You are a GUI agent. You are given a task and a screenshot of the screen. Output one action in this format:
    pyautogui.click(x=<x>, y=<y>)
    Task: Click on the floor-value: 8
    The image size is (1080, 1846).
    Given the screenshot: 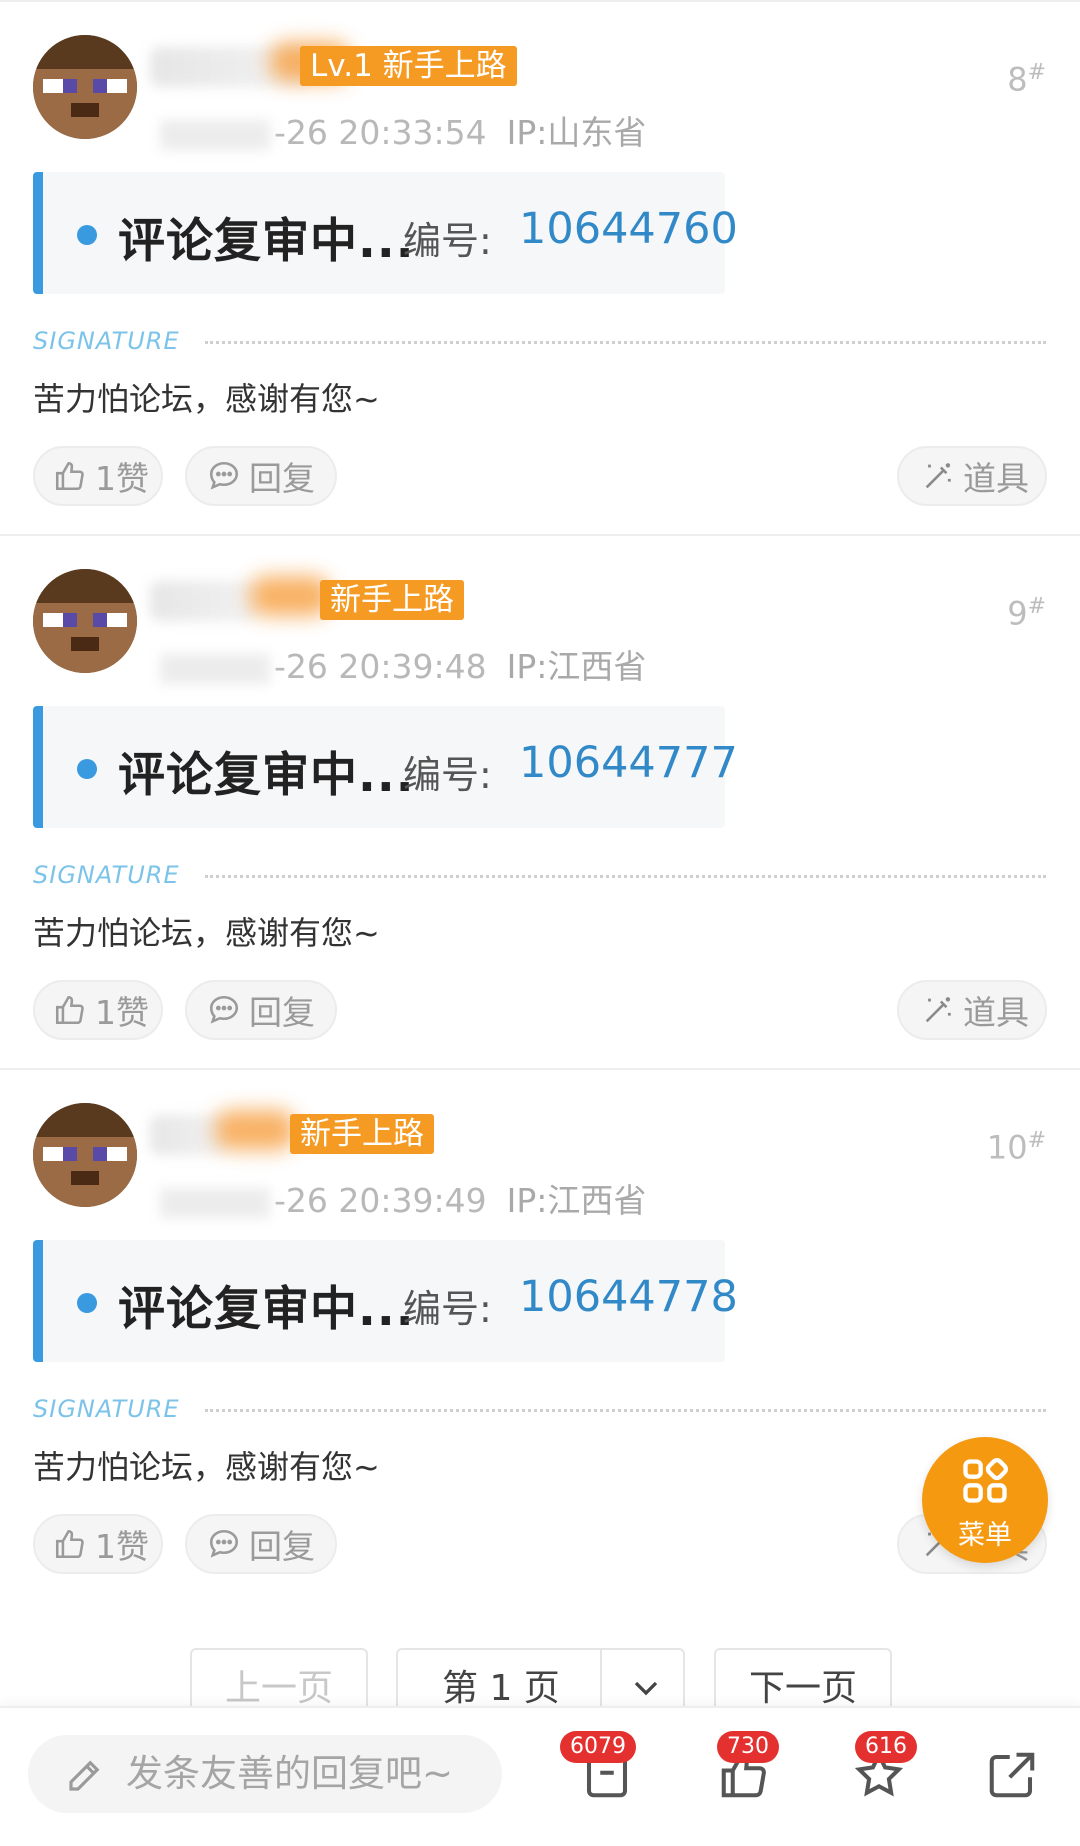 What is the action you would take?
    pyautogui.click(x=1017, y=79)
    